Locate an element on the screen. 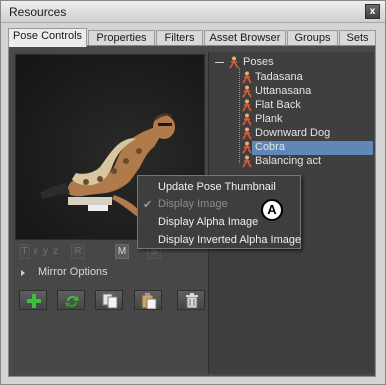  tree-item-label: Balancing act is located at coordinates (288, 161).